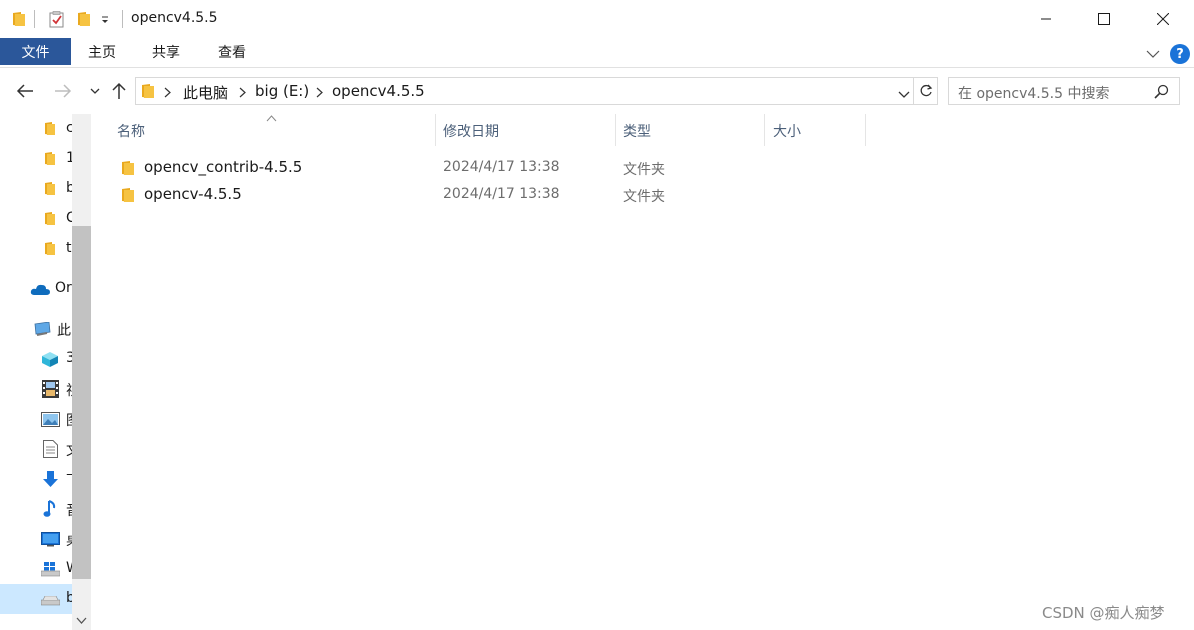 This screenshot has height=630, width=1194. Describe the element at coordinates (389, 195) in the screenshot. I see `file-row: opencv-4.5.5 2024/4/17 13:38 文件夹` at that location.